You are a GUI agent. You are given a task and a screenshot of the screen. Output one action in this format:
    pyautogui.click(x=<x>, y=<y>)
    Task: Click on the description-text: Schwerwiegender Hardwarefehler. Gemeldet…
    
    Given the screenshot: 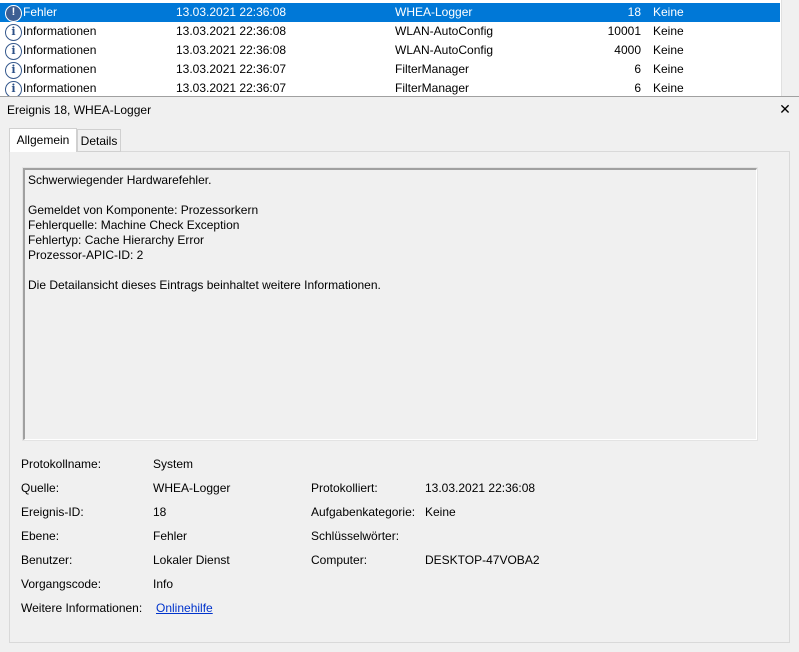 What is the action you would take?
    pyautogui.click(x=204, y=233)
    